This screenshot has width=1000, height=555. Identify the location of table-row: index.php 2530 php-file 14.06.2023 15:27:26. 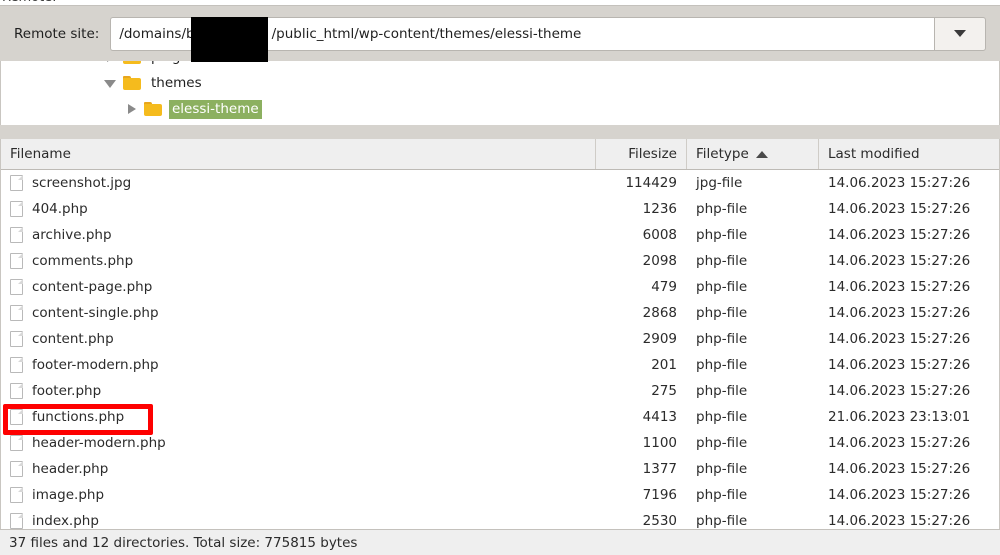
(500, 518).